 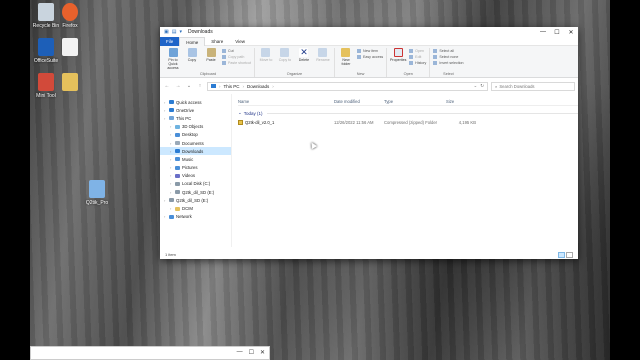 What do you see at coordinates (211, 55) in the screenshot?
I see `paste-button: Paste` at bounding box center [211, 55].